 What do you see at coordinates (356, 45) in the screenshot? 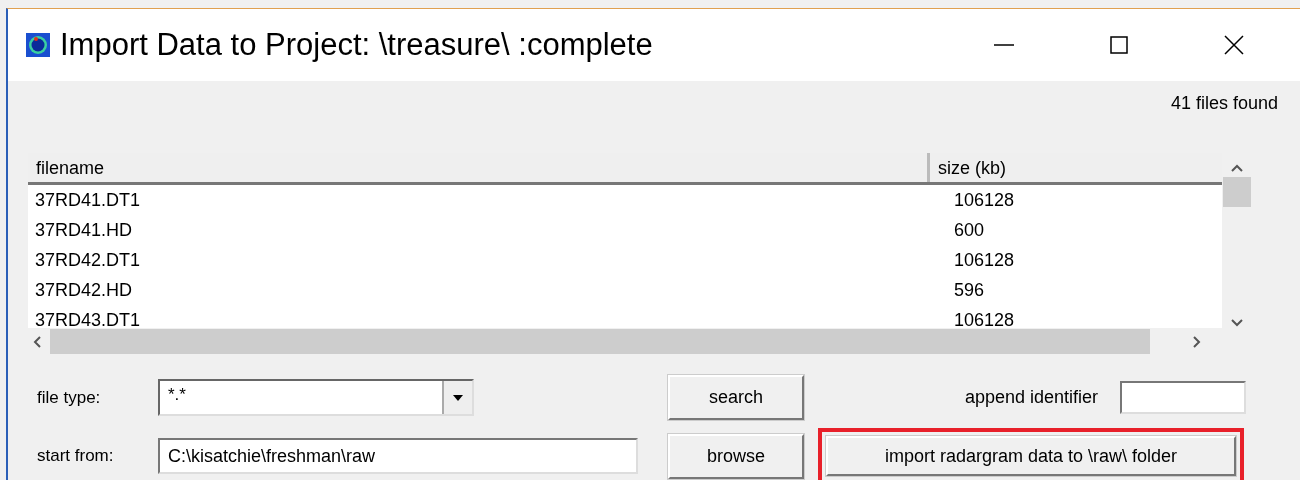
I see `window-title: Import Data to Project: \treasure\ :complete` at bounding box center [356, 45].